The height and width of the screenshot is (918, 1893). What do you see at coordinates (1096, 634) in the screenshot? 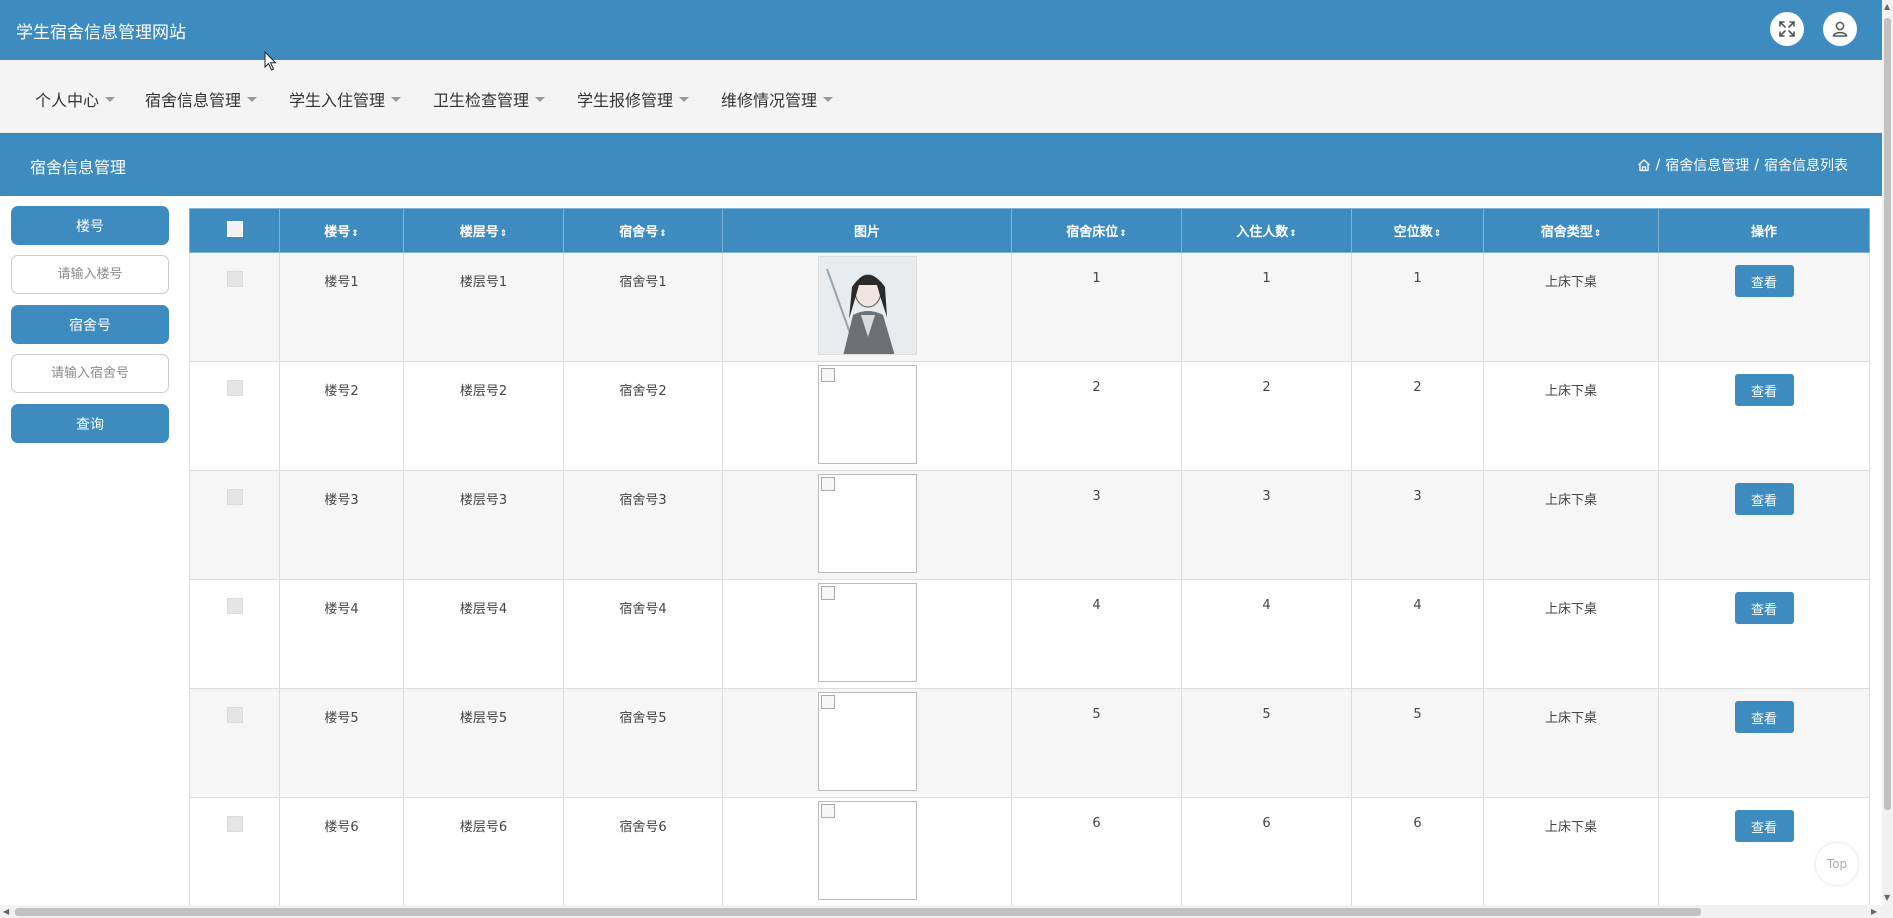
I see `beds-cell: 4` at bounding box center [1096, 634].